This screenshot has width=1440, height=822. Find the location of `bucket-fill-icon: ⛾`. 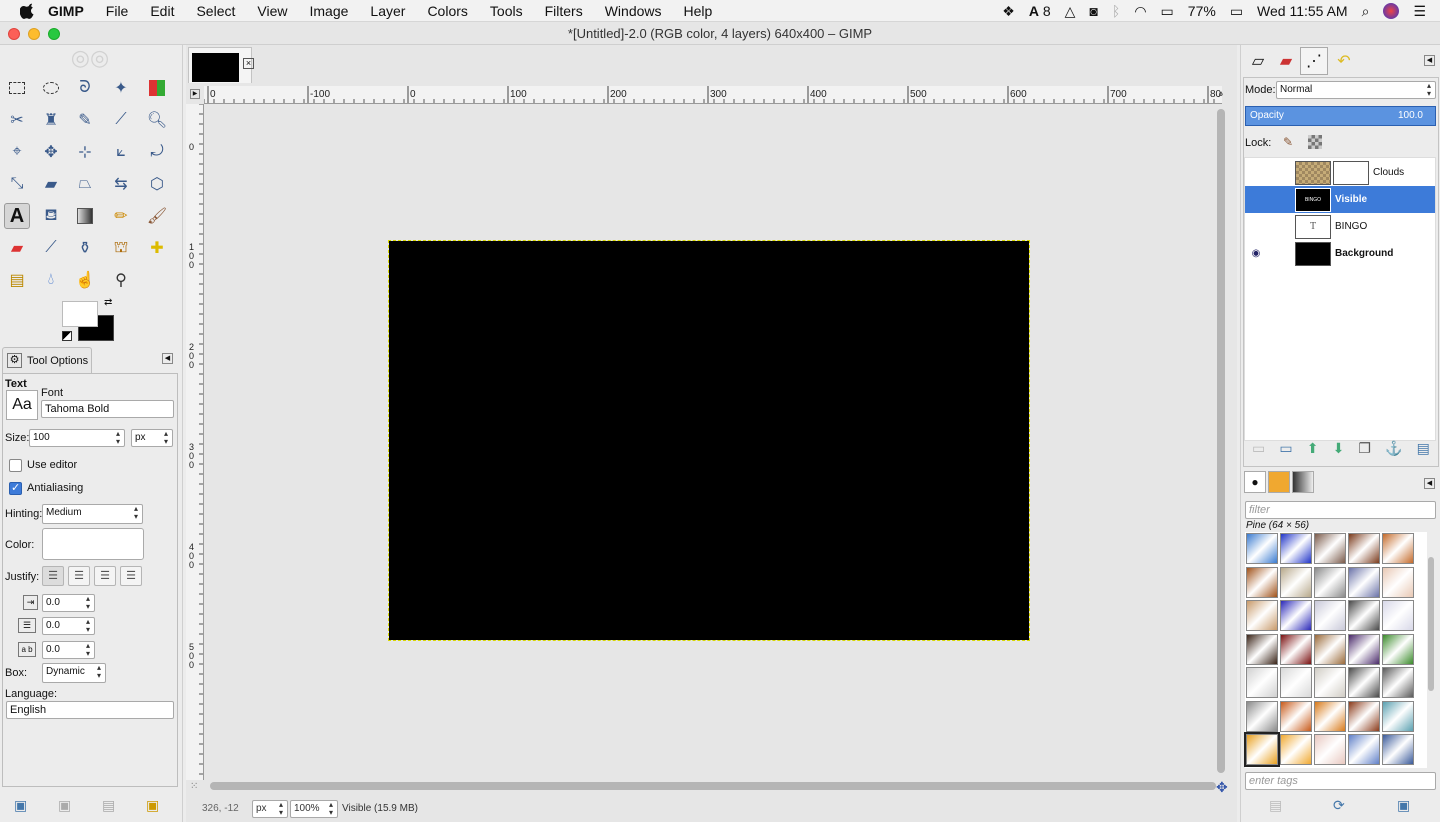

bucket-fill-icon: ⛾ is located at coordinates (51, 216).